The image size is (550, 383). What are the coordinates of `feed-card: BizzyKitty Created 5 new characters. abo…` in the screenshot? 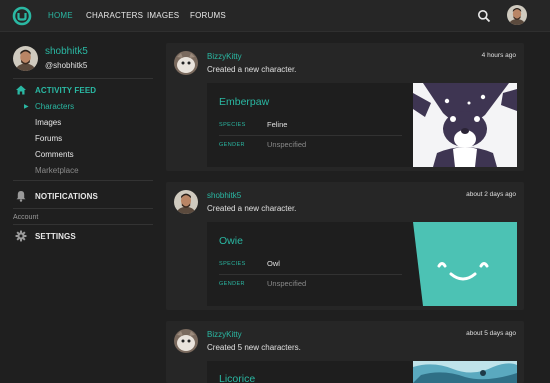 It's located at (345, 352).